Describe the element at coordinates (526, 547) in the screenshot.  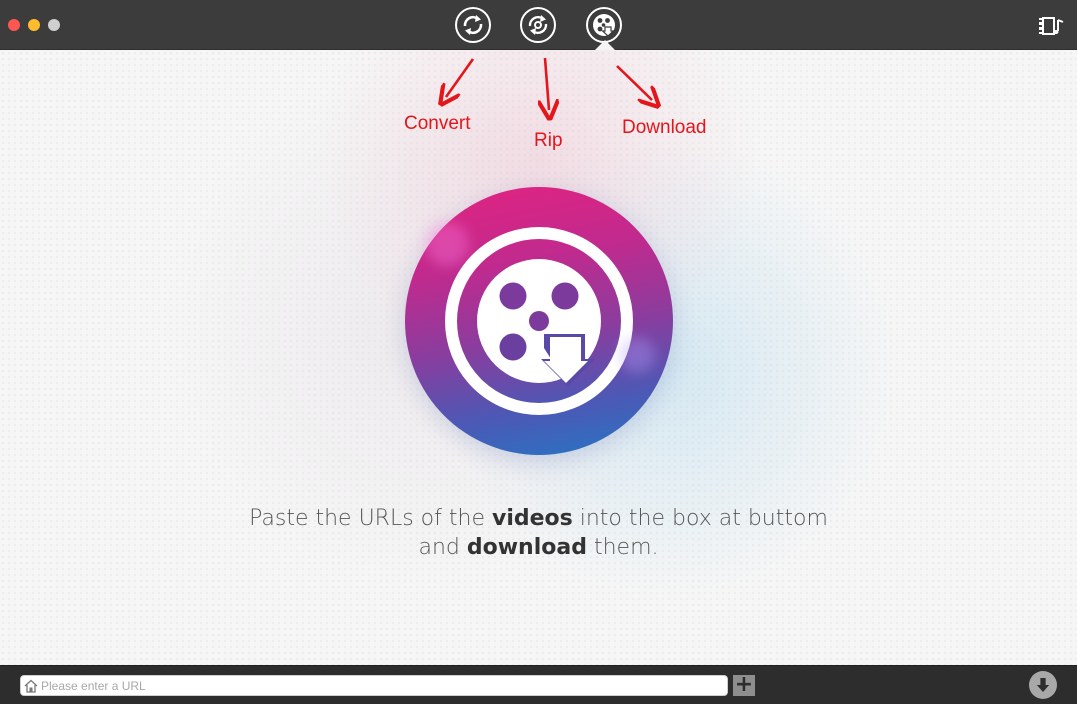
I see `emphasis-download: download` at that location.